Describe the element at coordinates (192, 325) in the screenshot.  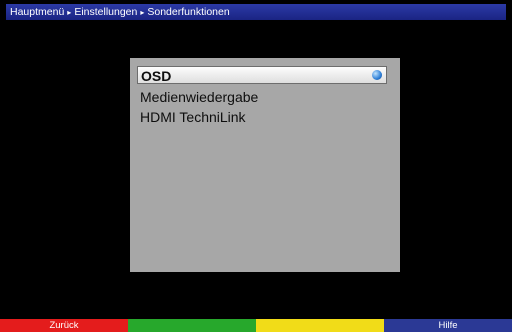
I see `green-button` at that location.